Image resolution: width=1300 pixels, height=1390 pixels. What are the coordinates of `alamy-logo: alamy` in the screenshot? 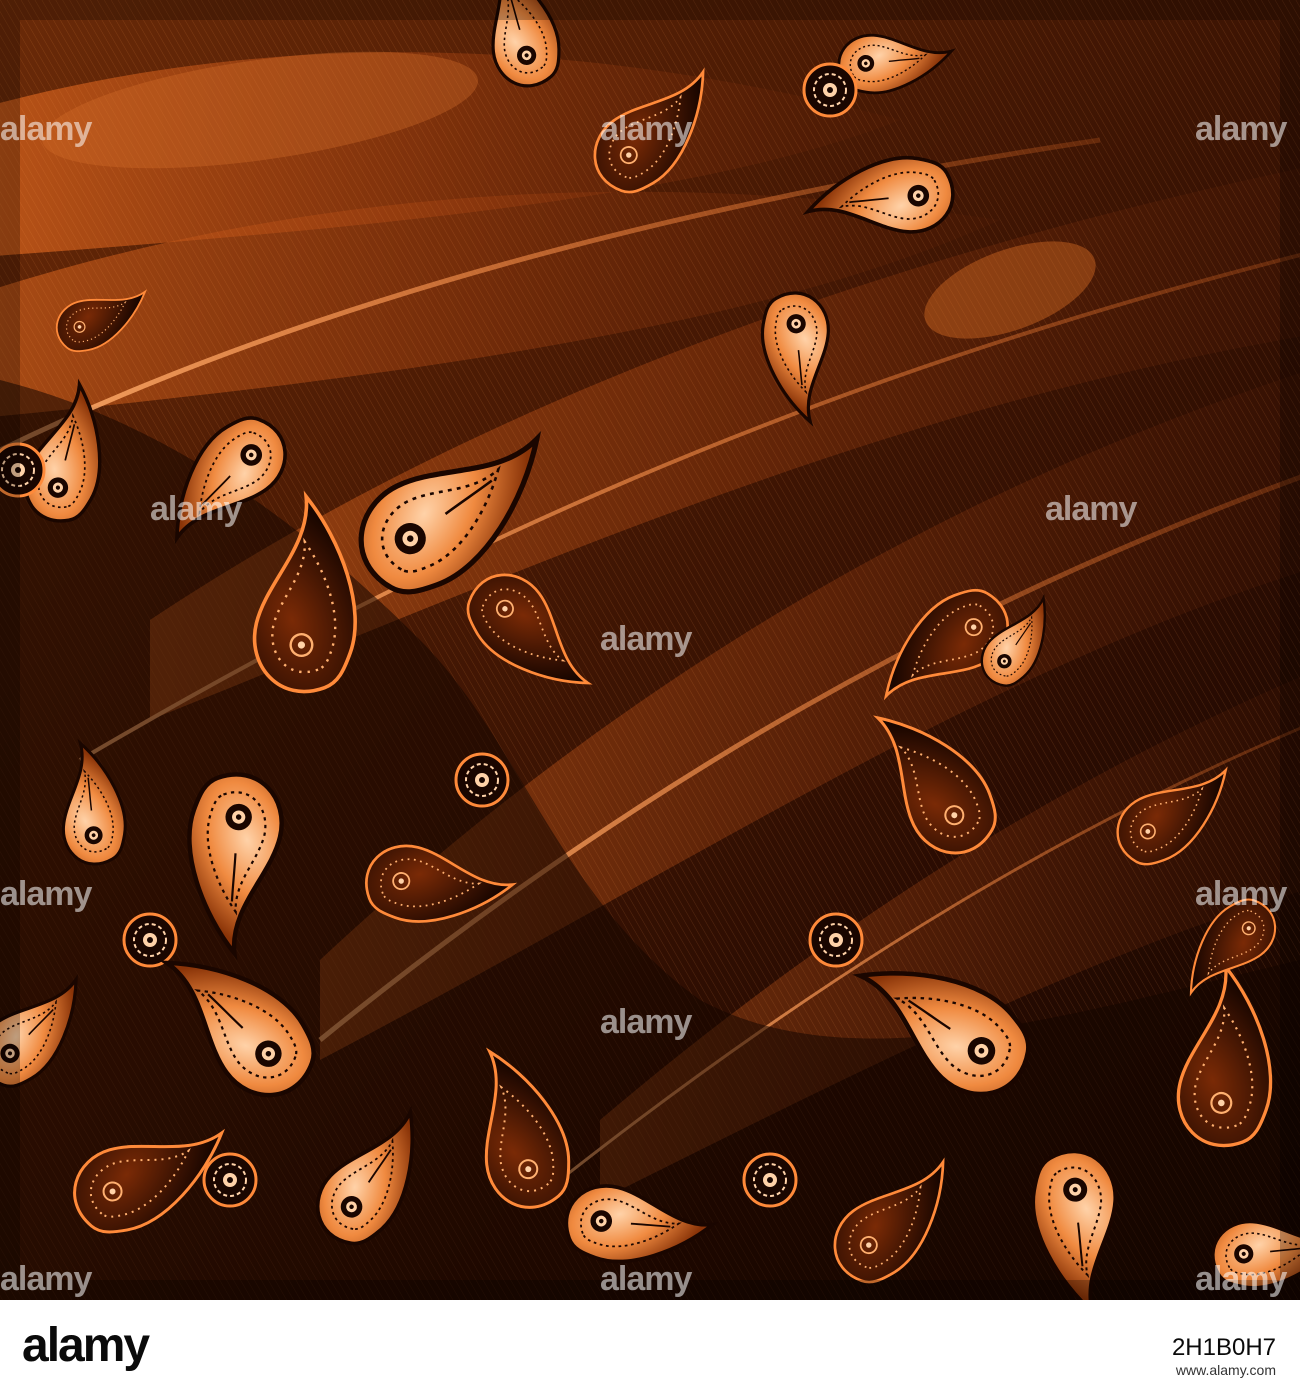 It's located at (86, 1345).